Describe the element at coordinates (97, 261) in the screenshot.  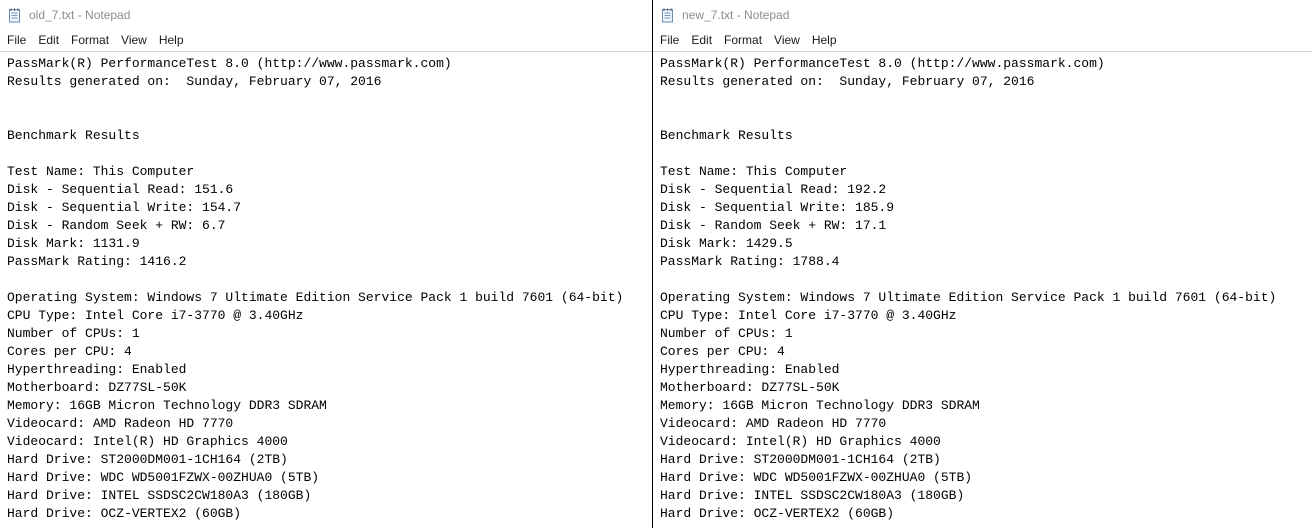
I see `text-line: PassMark Rating: 1416.2` at that location.